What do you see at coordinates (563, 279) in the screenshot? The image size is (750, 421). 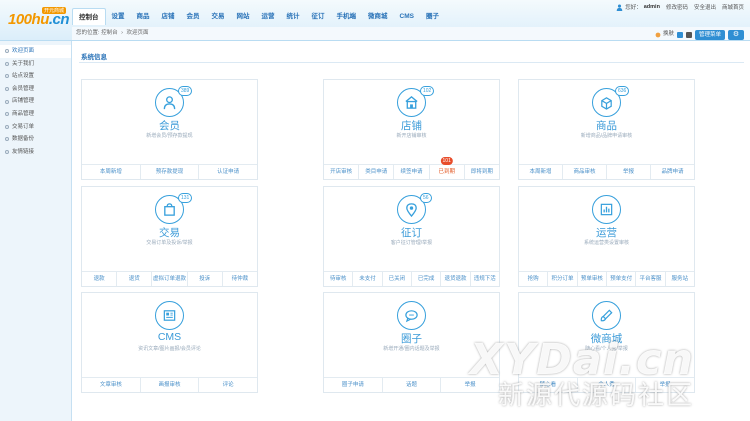 I see `action-link: 积分订单` at bounding box center [563, 279].